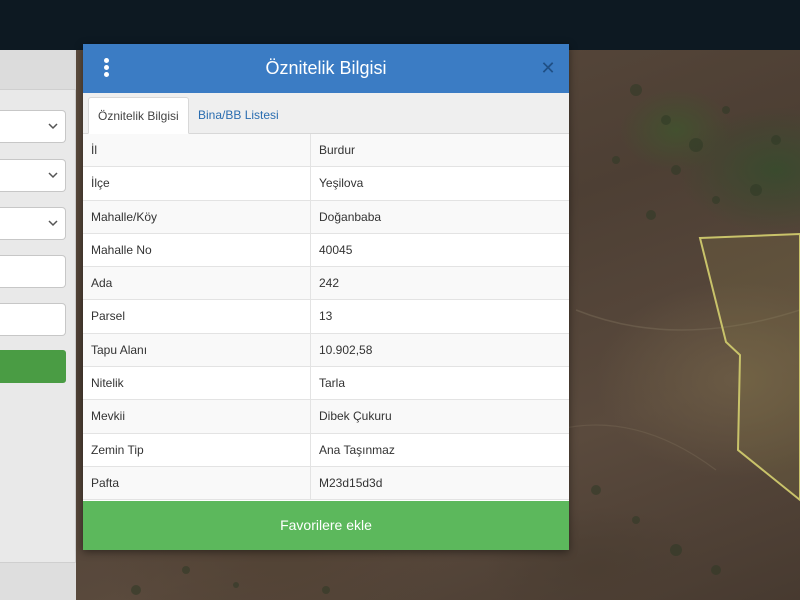 The width and height of the screenshot is (800, 600). What do you see at coordinates (337, 150) in the screenshot?
I see `row-value: Burdur` at bounding box center [337, 150].